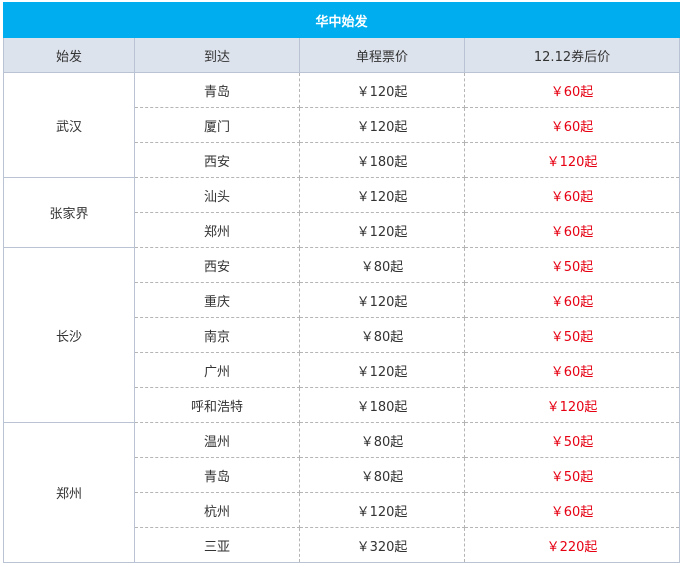 The height and width of the screenshot is (567, 684). I want to click on table-row: 张家界 汕头 ￥120起 ￥60起, so click(342, 212).